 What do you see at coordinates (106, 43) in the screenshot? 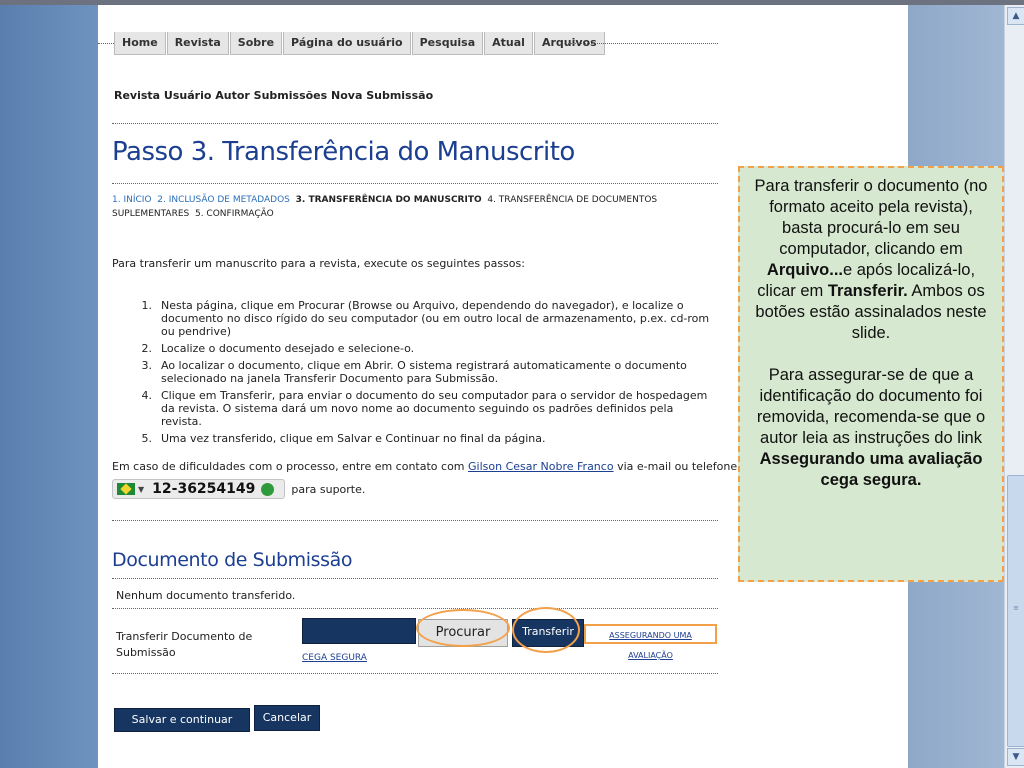
I see `nav-divider-left` at bounding box center [106, 43].